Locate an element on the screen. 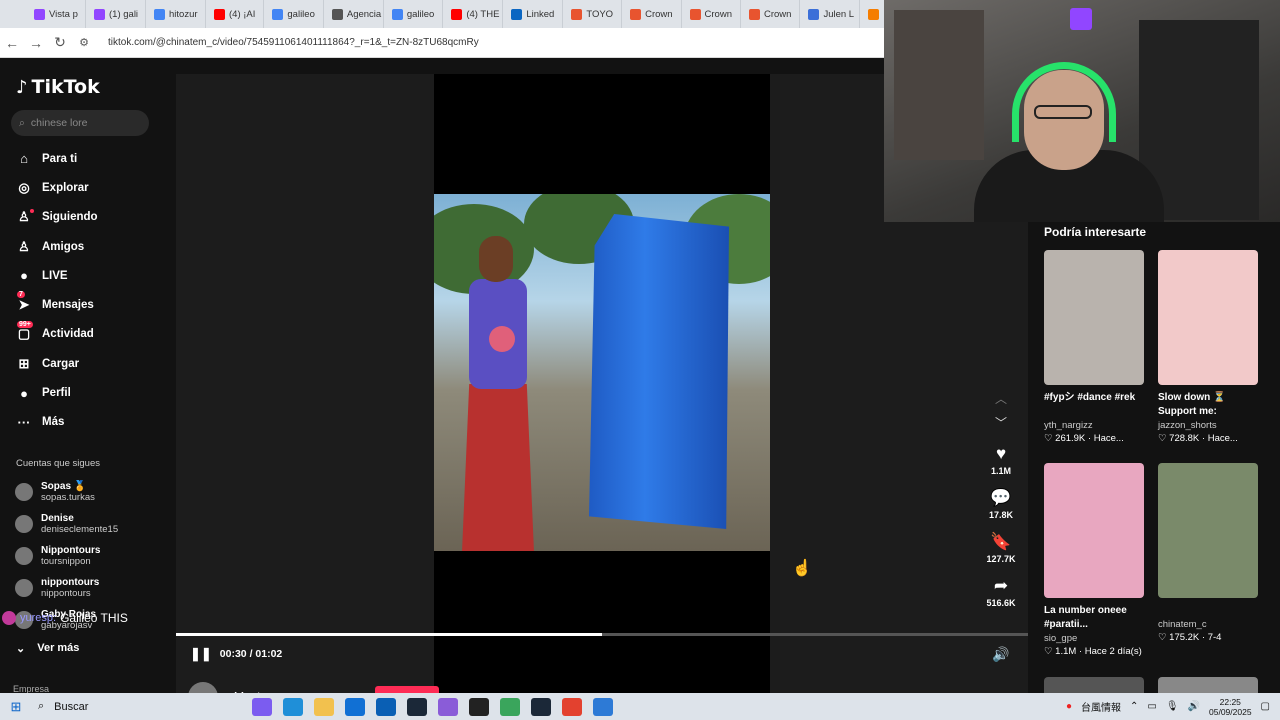  following-name: nippontours is located at coordinates (70, 582).